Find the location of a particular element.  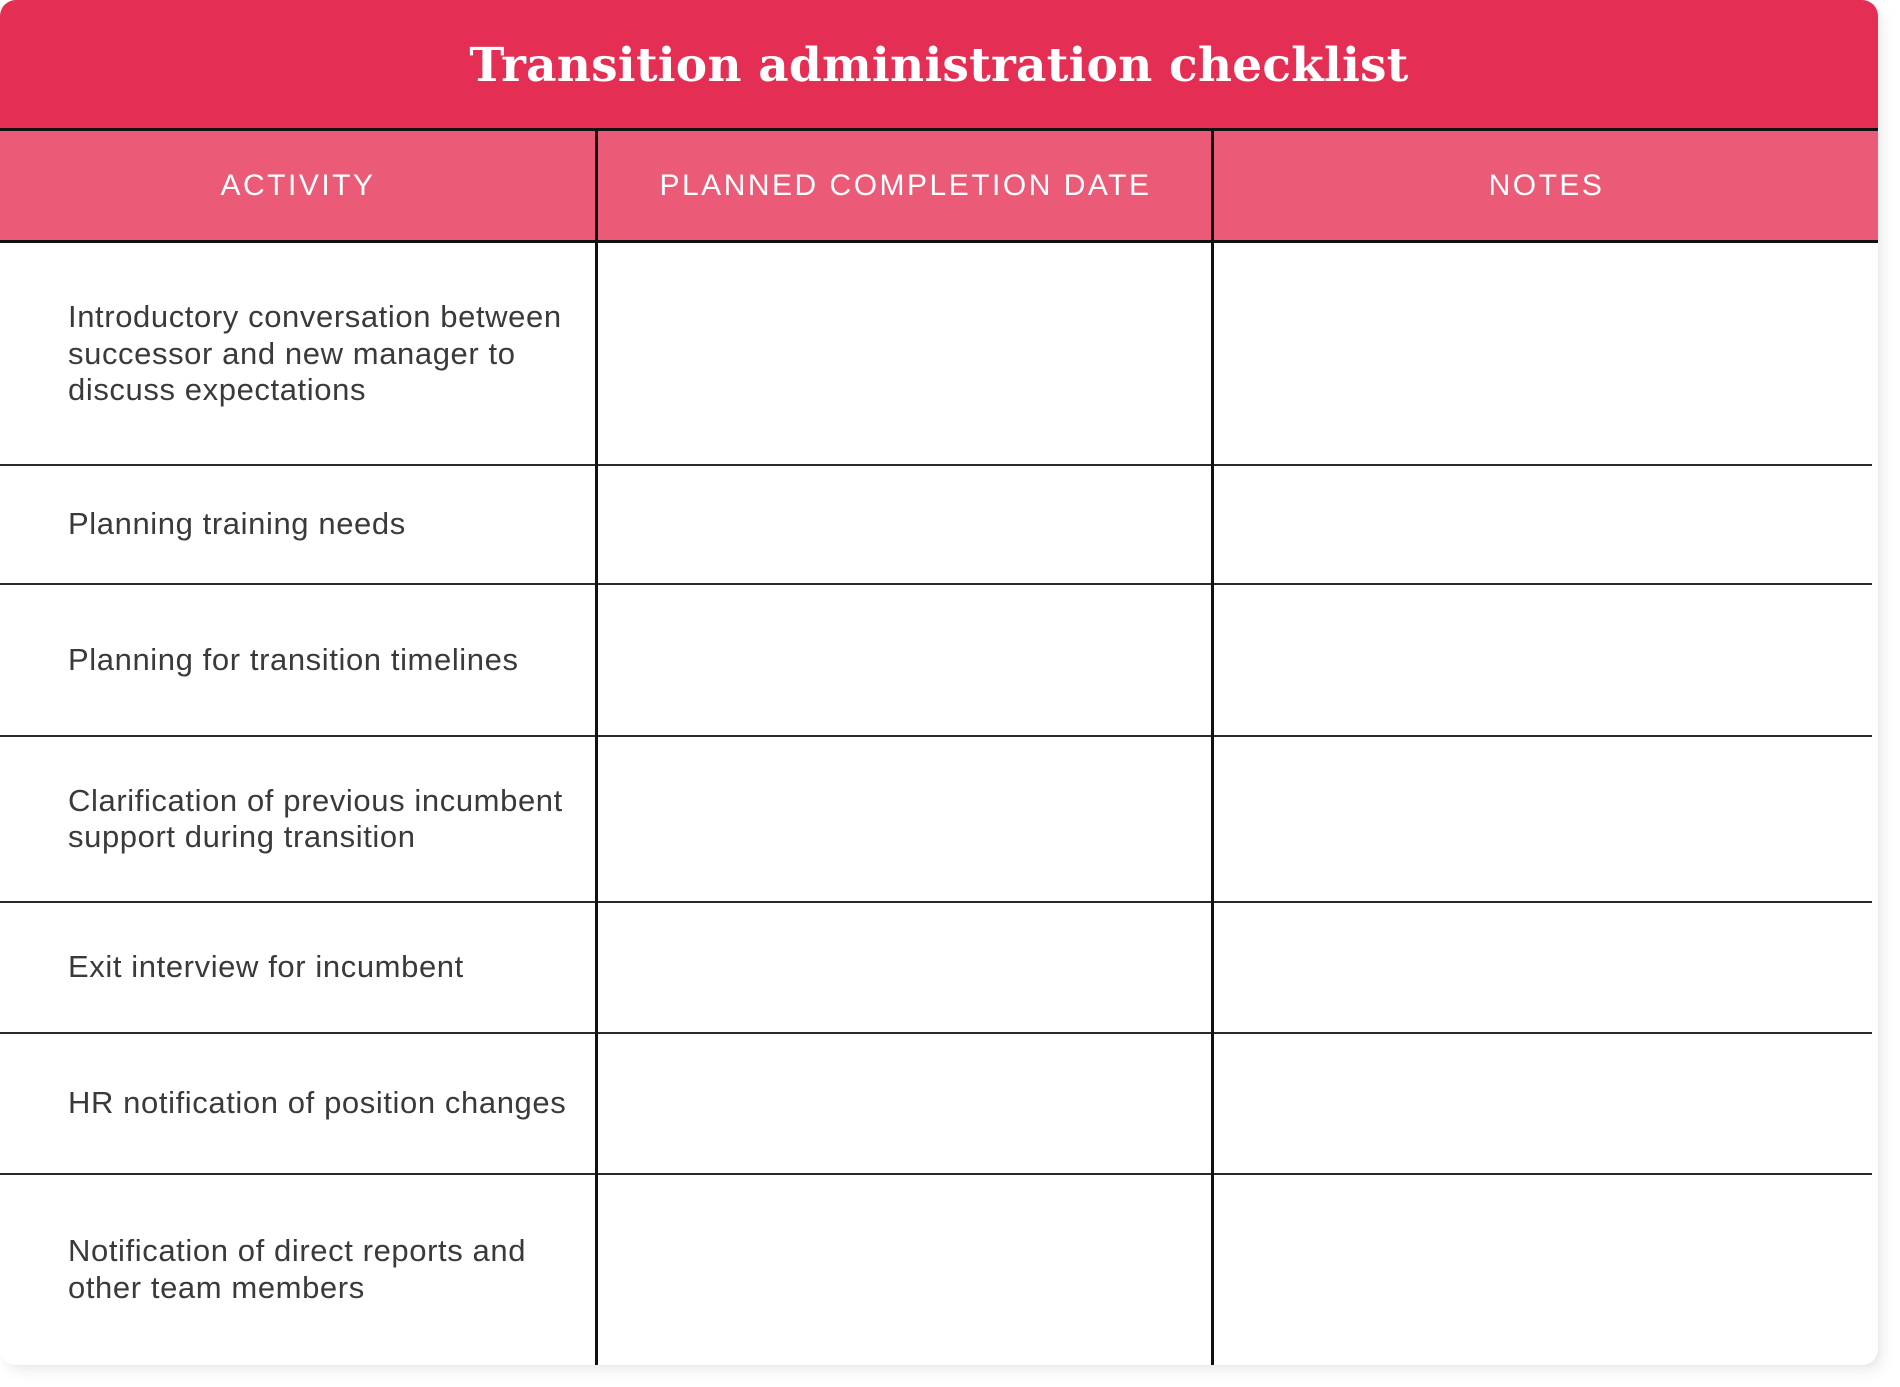

activity-label: HR notification of position changes is located at coordinates (317, 1103).